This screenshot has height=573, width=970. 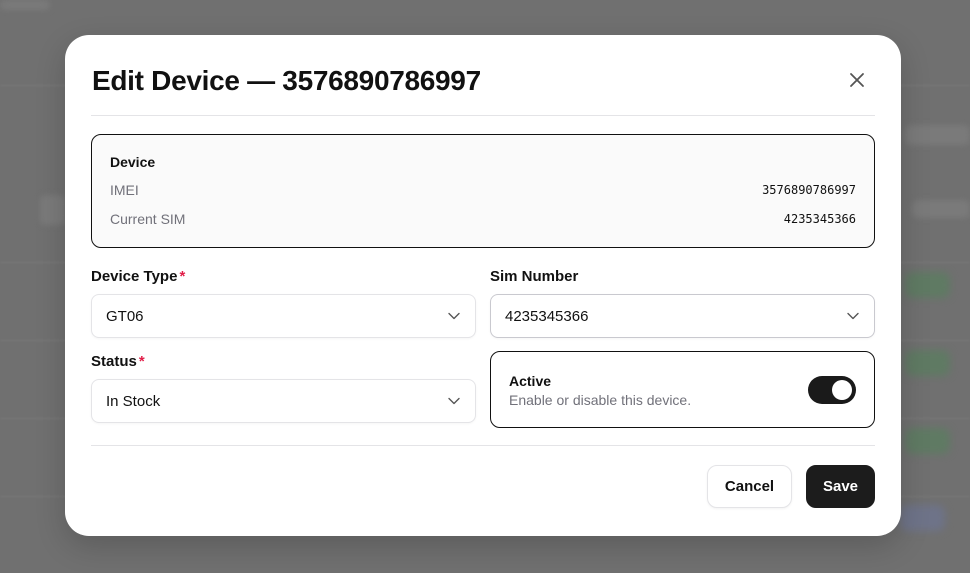 I want to click on header-divider, so click(x=483, y=115).